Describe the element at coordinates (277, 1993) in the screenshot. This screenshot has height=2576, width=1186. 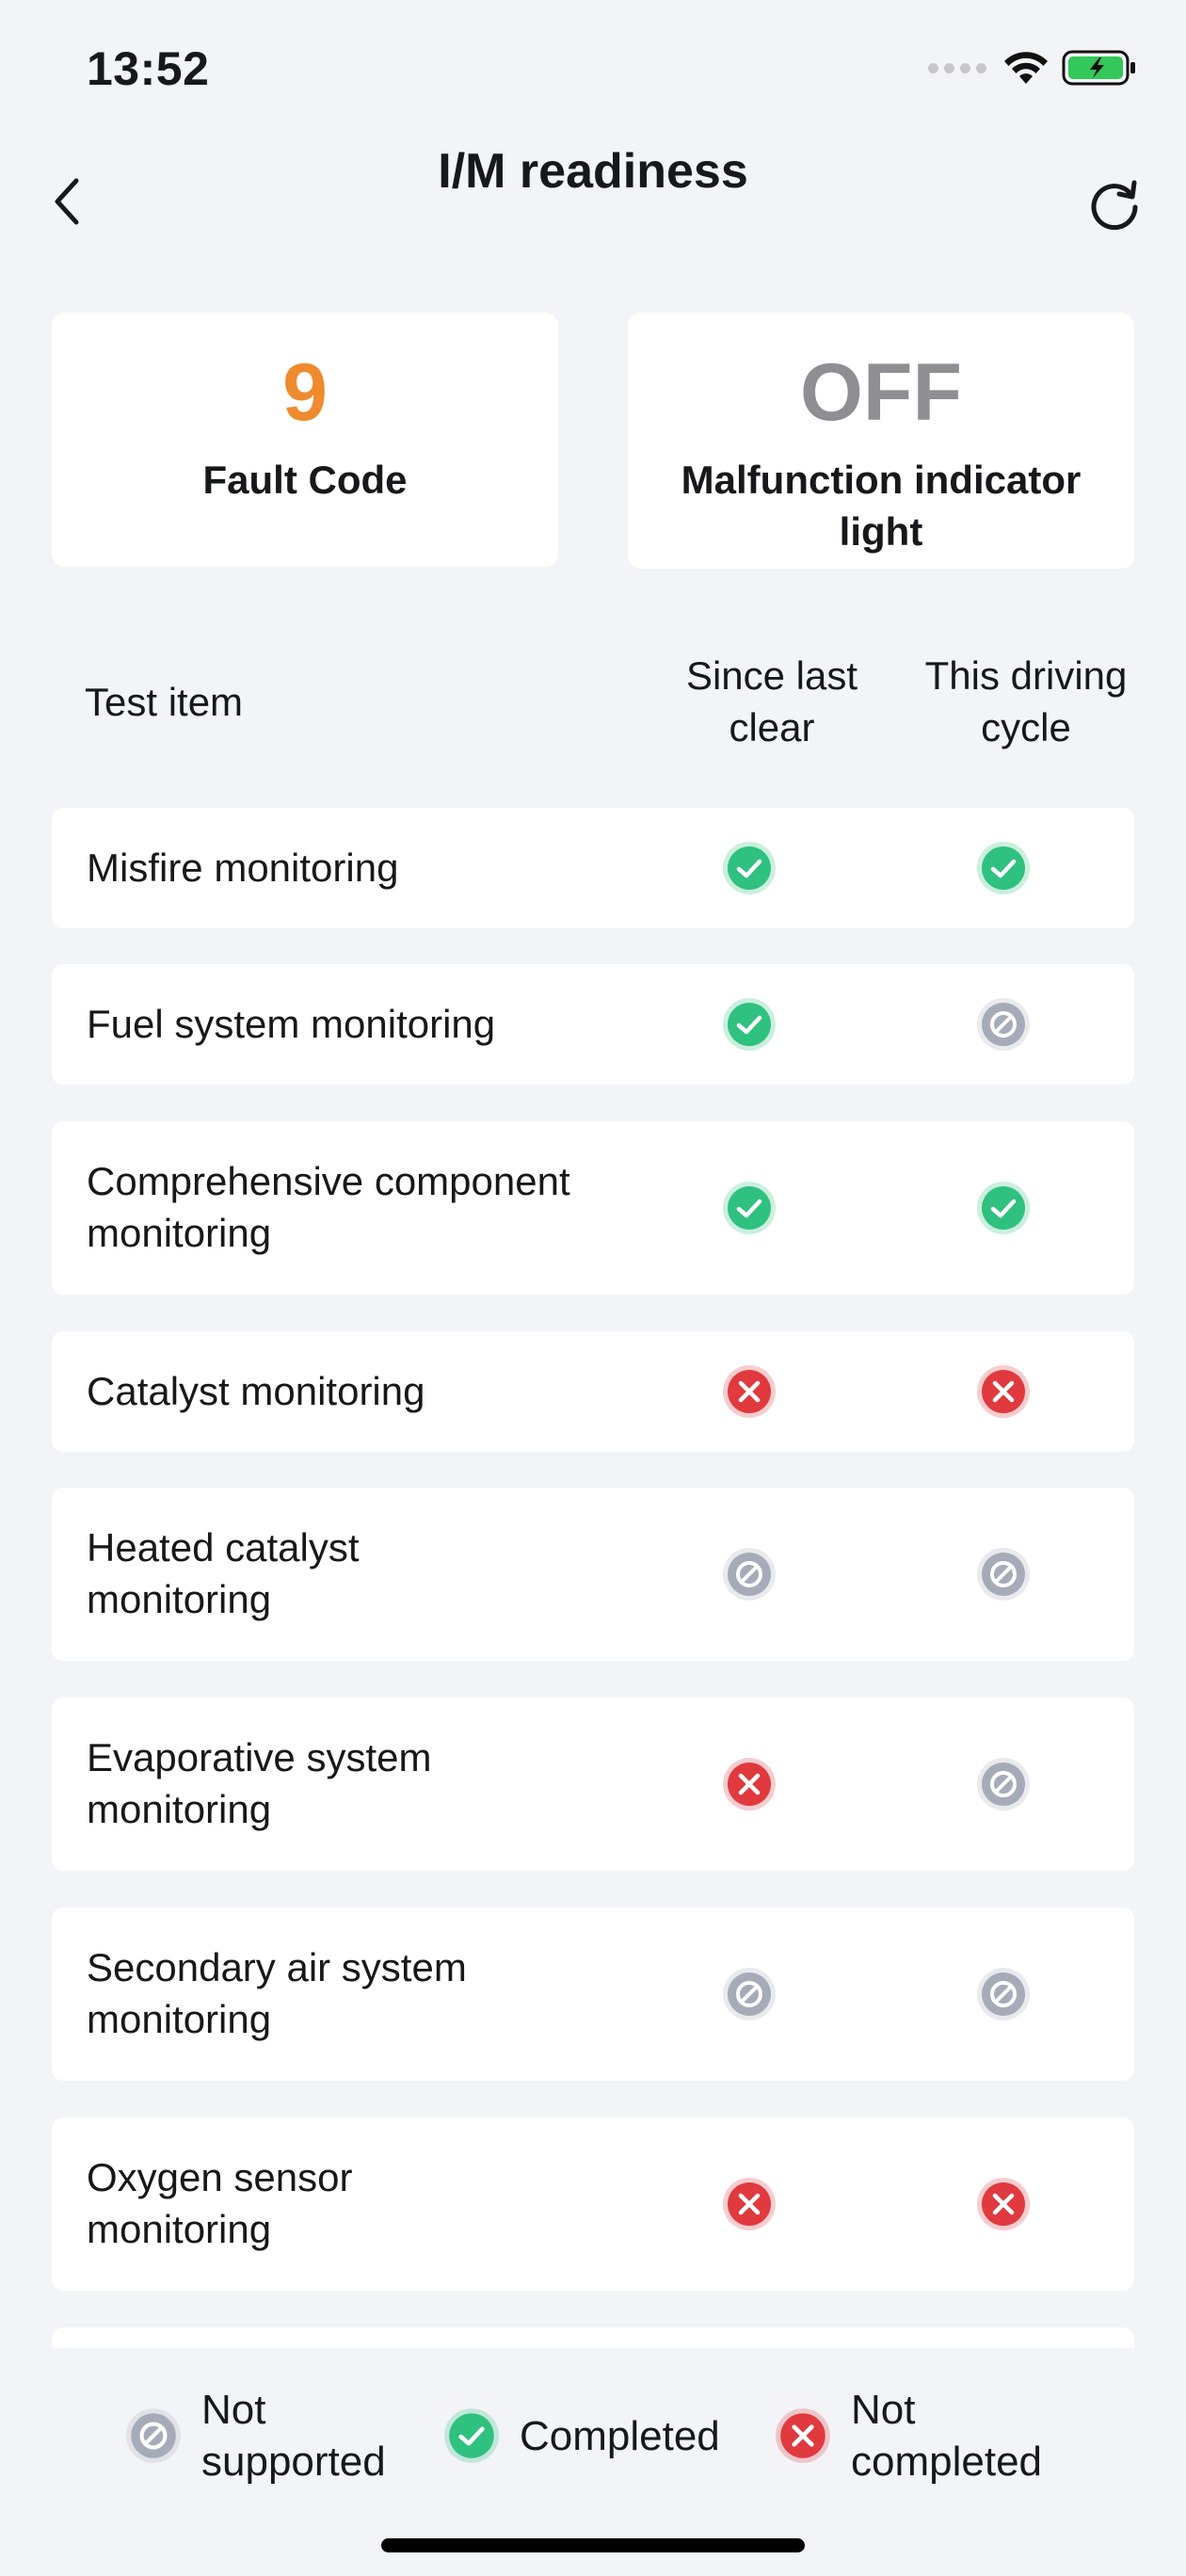
I see `row-label: Secondary air system monitoring` at that location.